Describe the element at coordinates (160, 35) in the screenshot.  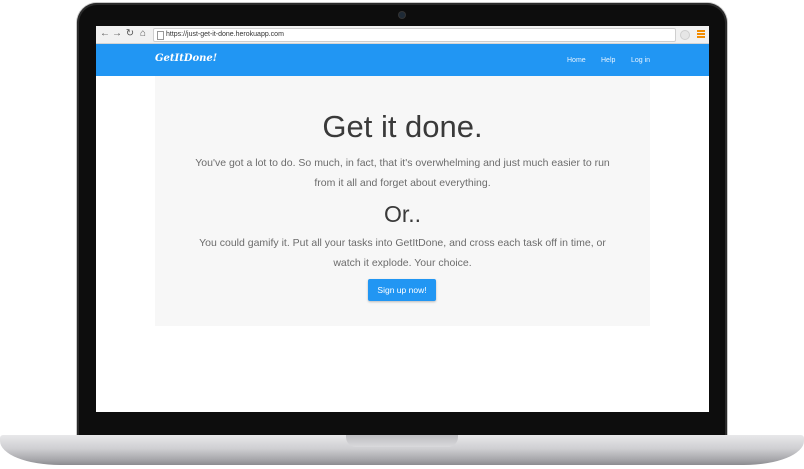
I see `page-icon` at that location.